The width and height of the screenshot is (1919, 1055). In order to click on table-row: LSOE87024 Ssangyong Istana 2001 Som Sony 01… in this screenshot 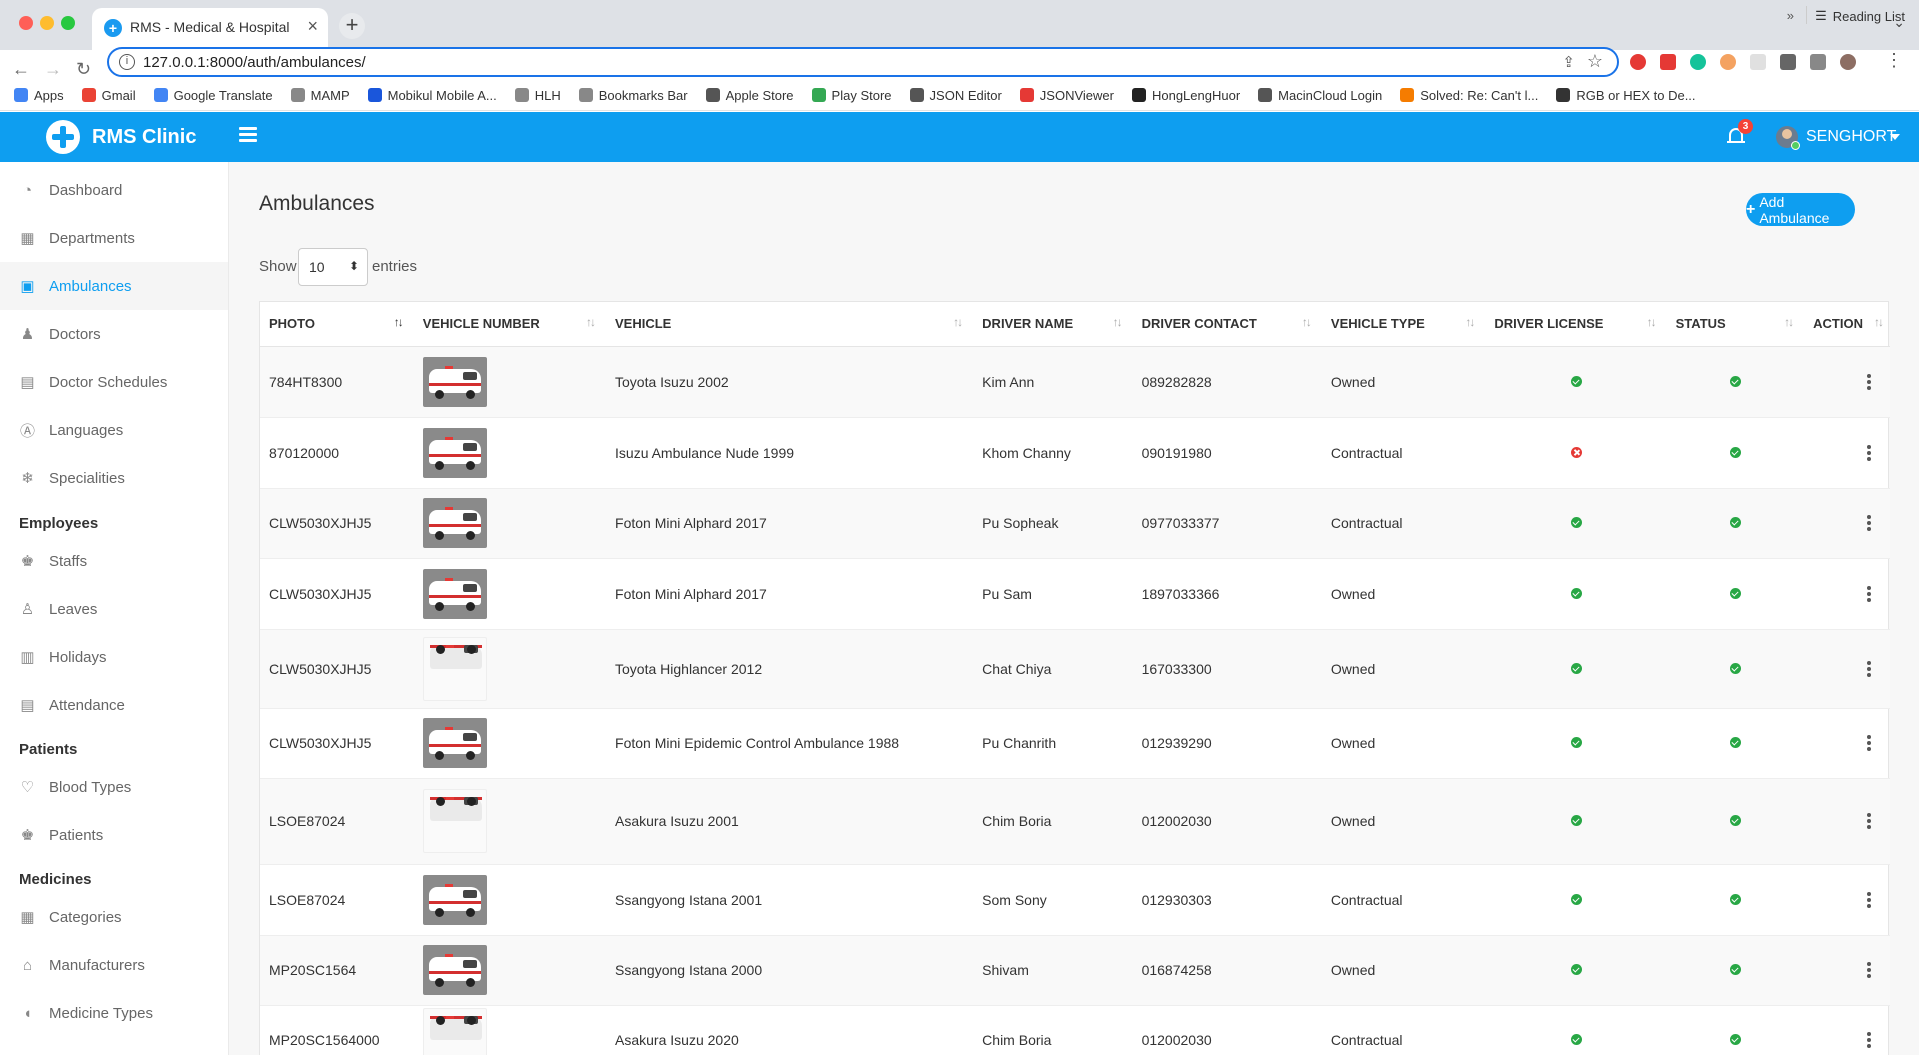, I will do `click(1075, 900)`.